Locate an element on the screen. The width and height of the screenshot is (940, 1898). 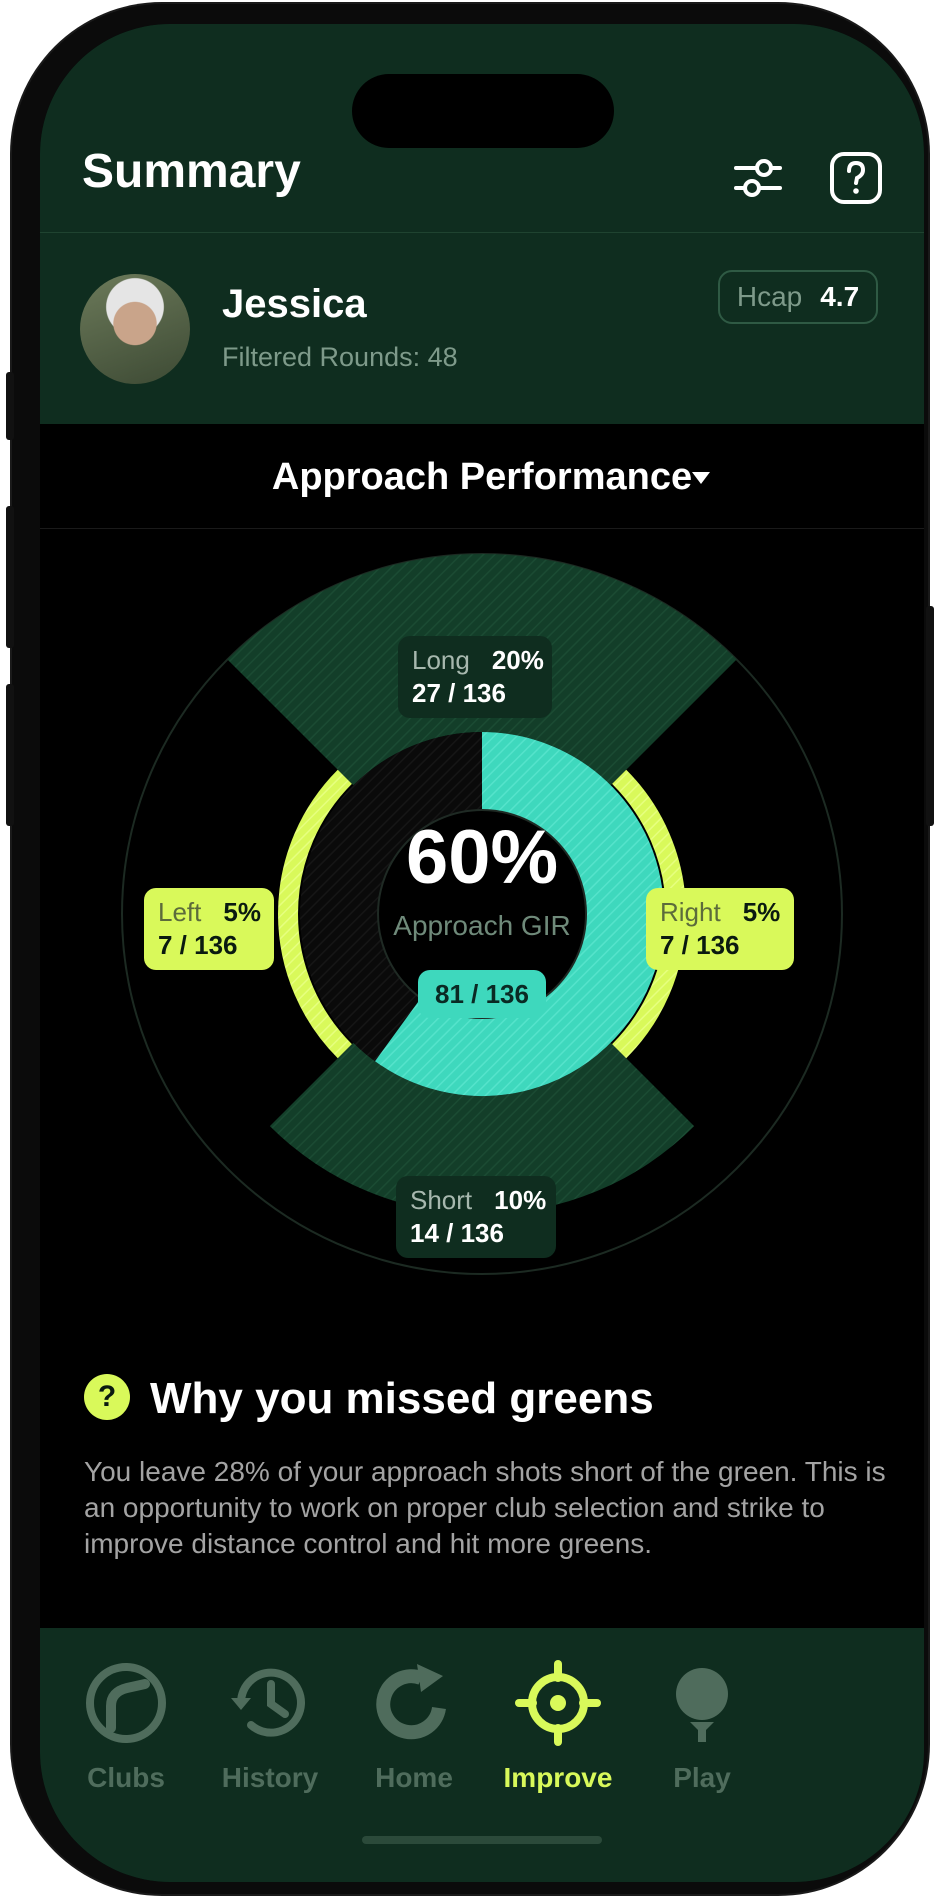
volume-up-button is located at coordinates (10, 577).